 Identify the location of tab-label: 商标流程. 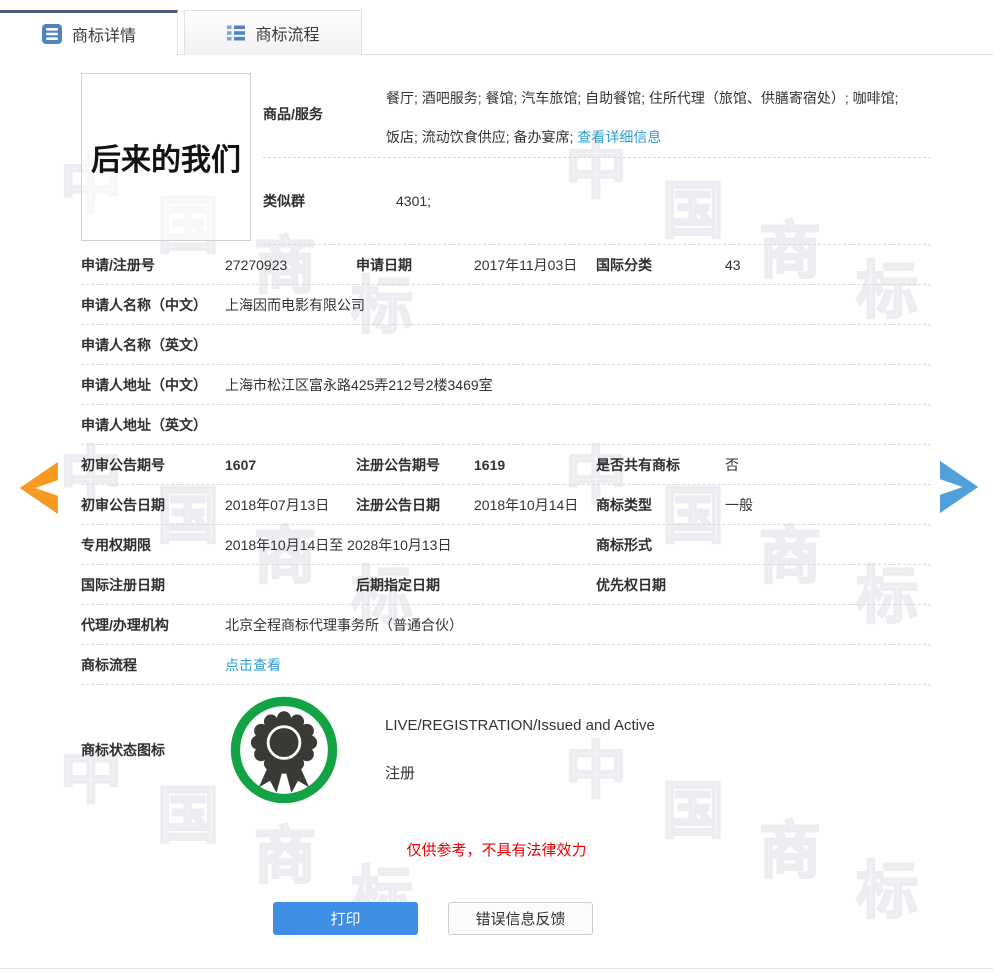
(287, 35).